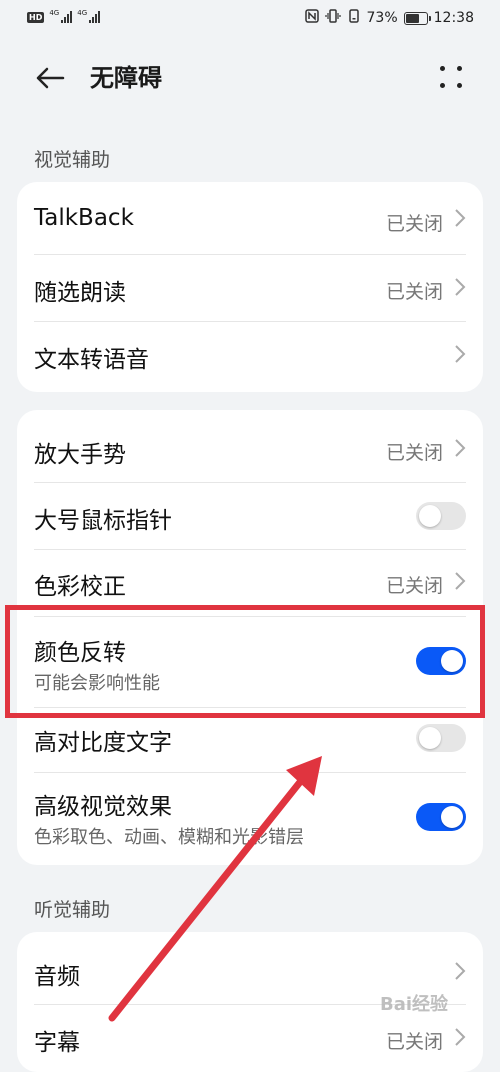 This screenshot has width=500, height=1072. Describe the element at coordinates (103, 521) in the screenshot. I see `row-title: 大号鼠标指针` at that location.